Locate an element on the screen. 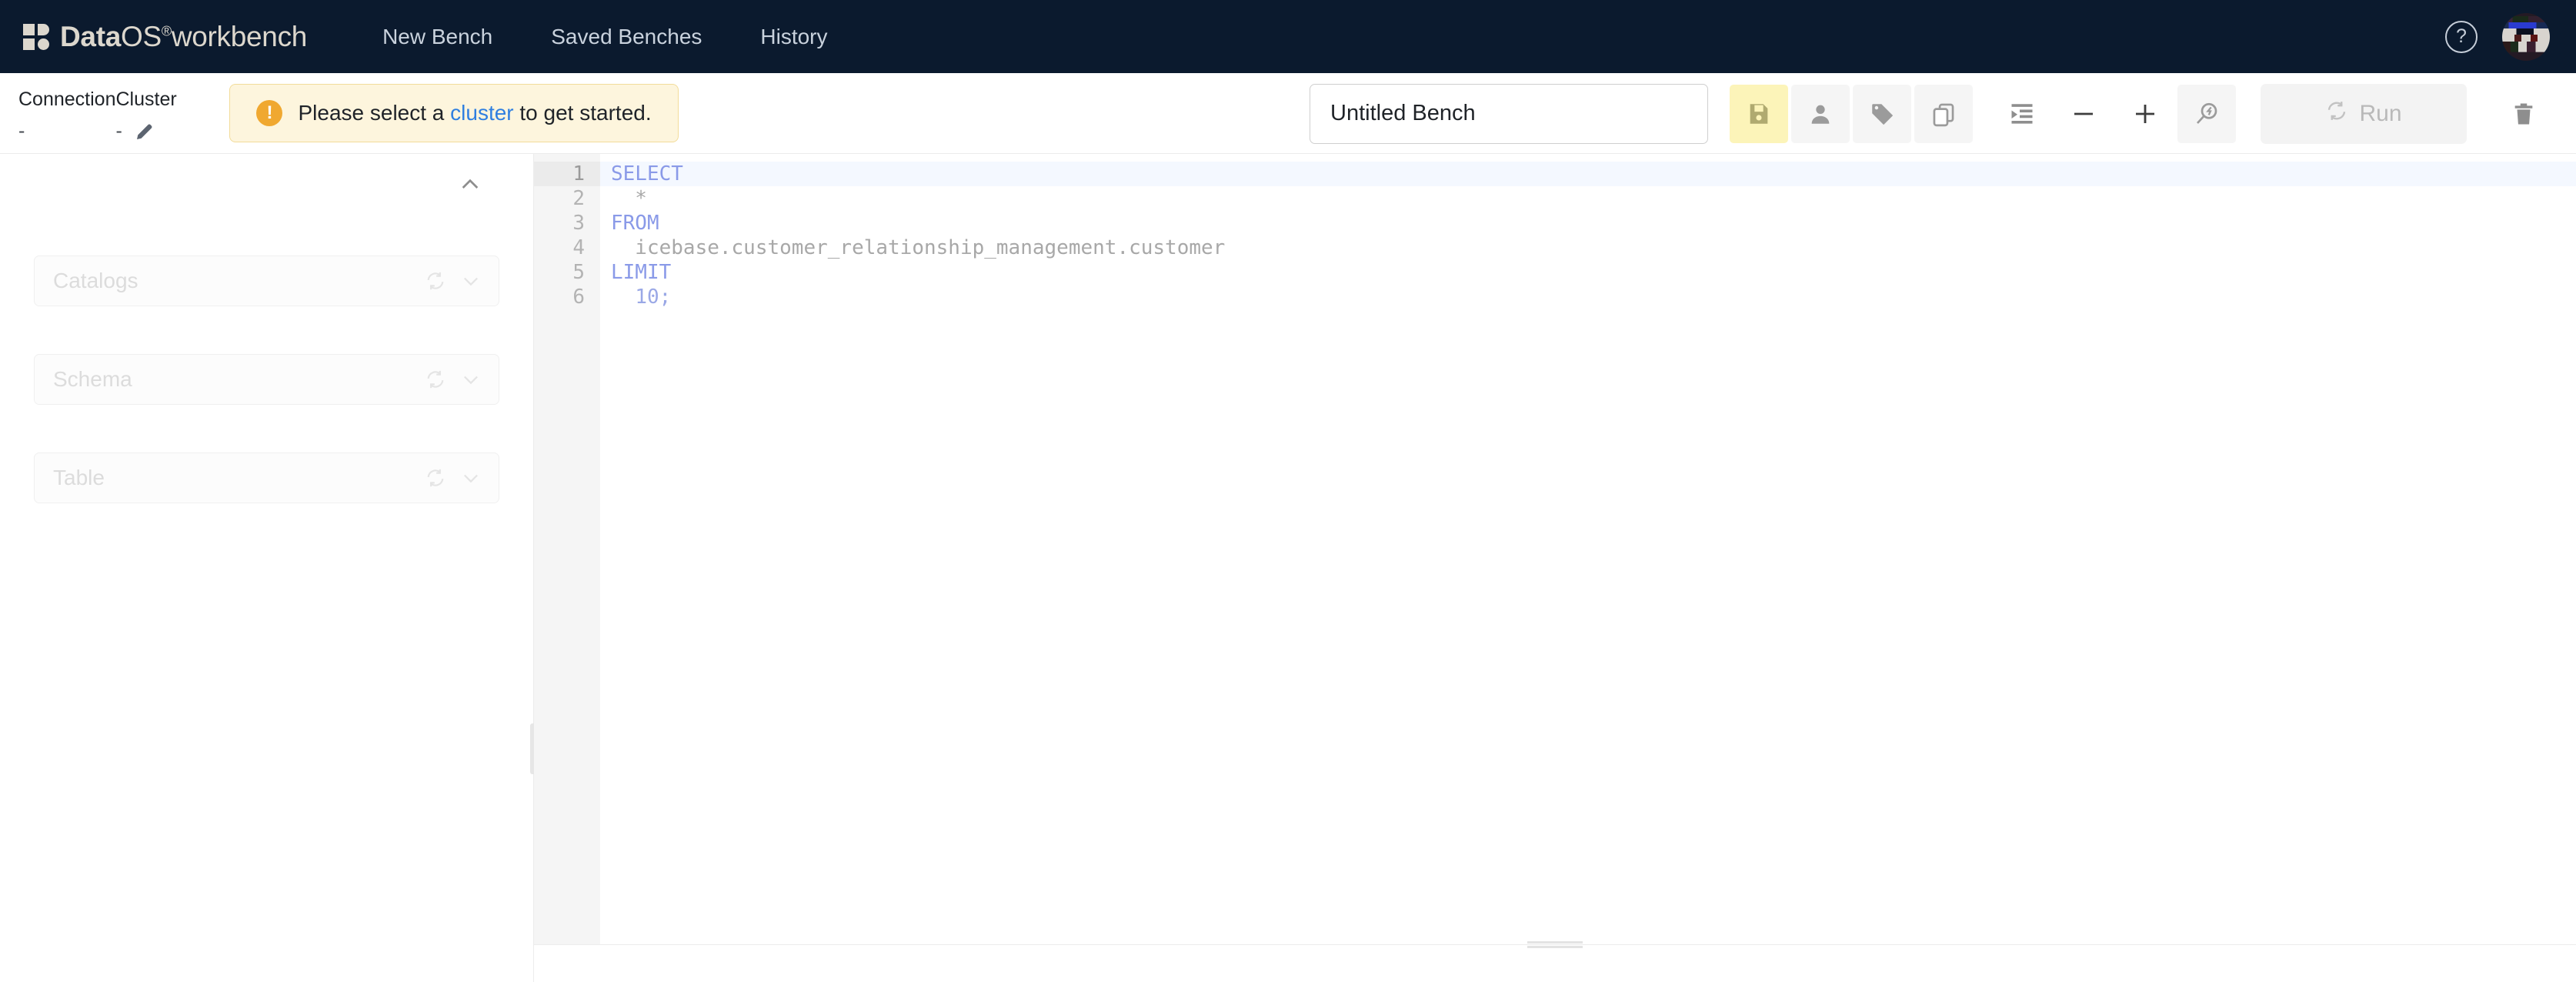 The width and height of the screenshot is (2576, 982). nav-saved-benches: Saved Benches is located at coordinates (626, 37).